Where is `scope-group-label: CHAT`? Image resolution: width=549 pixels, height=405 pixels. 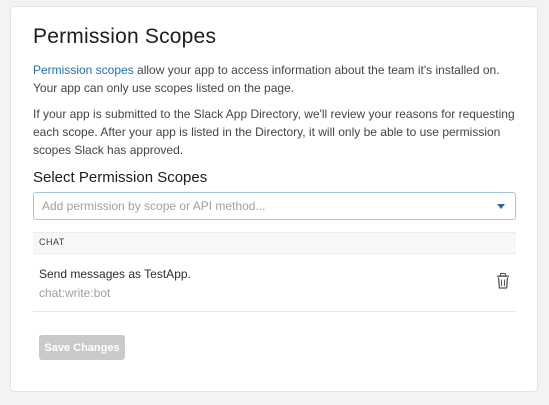 scope-group-label: CHAT is located at coordinates (52, 242).